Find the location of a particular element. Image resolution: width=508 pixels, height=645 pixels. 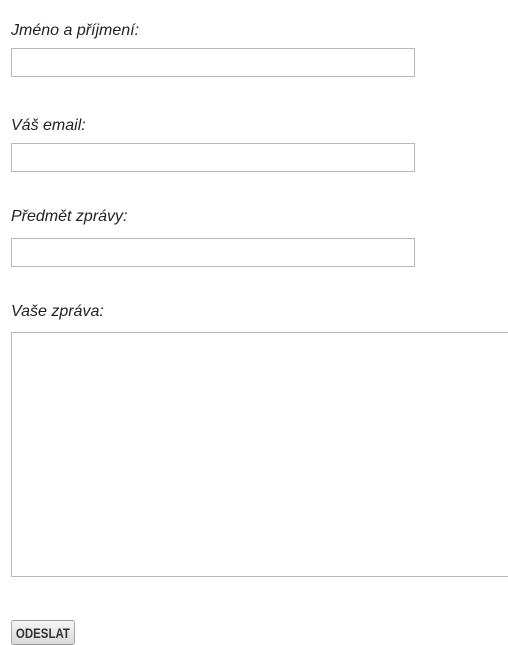

email-input is located at coordinates (213, 157).